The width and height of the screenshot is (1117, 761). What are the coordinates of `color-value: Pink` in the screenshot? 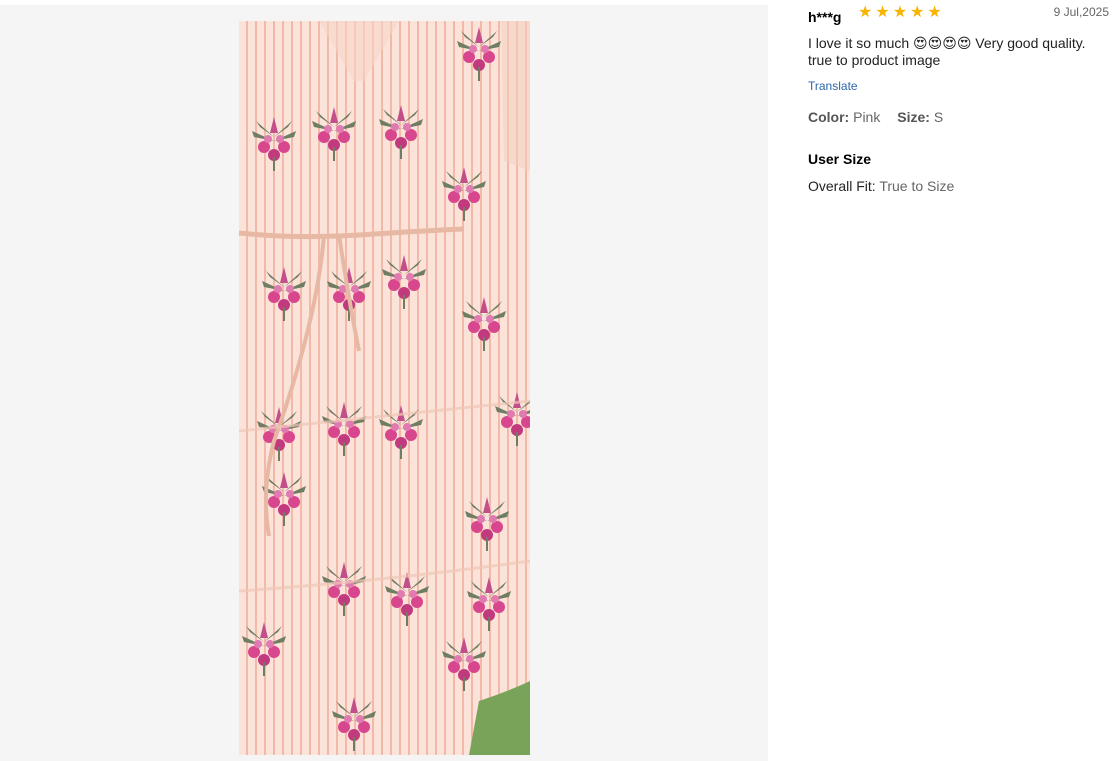 It's located at (867, 117).